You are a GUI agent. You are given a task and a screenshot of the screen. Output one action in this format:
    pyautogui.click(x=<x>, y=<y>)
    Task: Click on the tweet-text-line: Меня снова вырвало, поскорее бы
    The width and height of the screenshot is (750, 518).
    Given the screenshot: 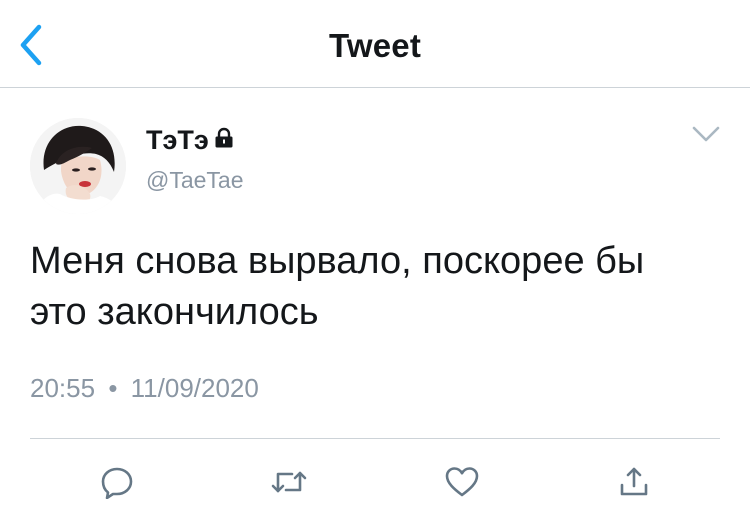 What is the action you would take?
    pyautogui.click(x=337, y=261)
    